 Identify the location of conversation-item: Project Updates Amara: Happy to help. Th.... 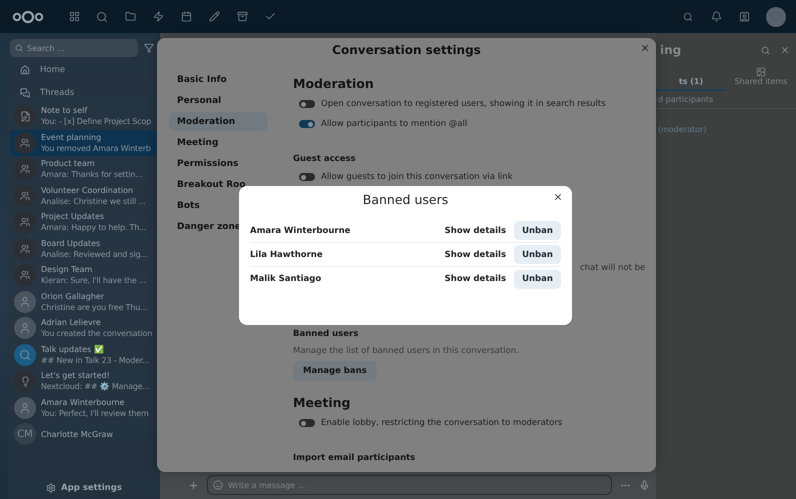
(84, 222).